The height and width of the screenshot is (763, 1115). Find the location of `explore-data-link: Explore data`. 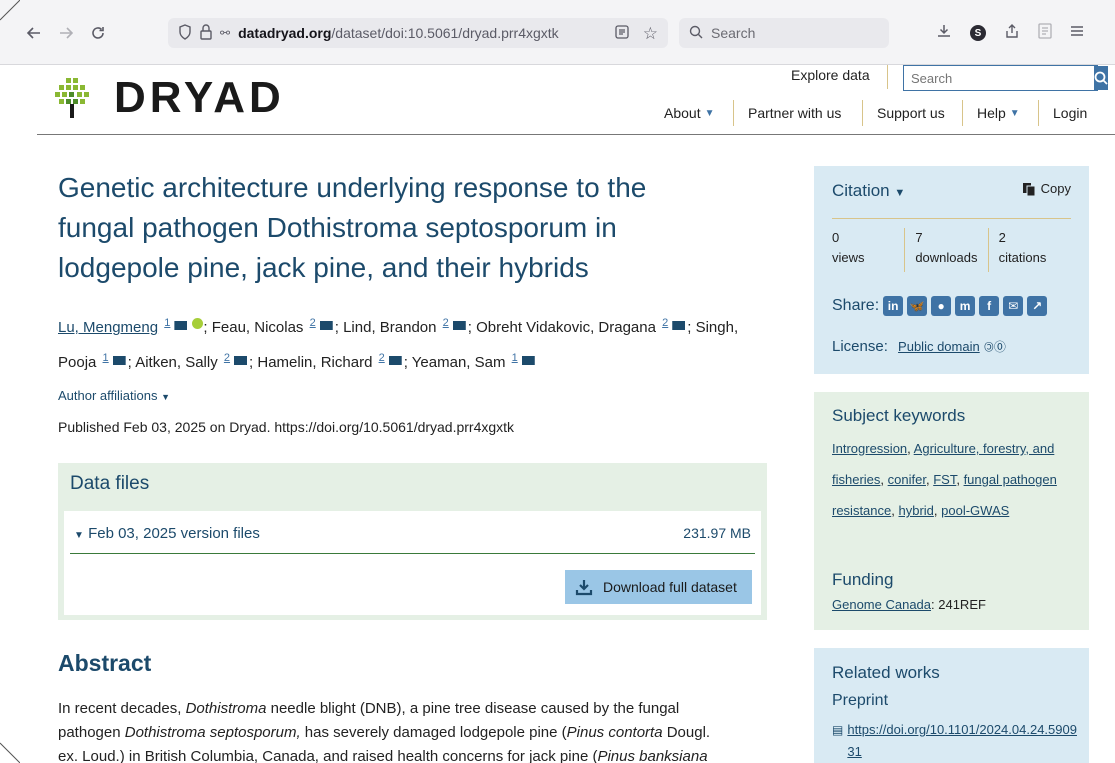

explore-data-link: Explore data is located at coordinates (830, 75).